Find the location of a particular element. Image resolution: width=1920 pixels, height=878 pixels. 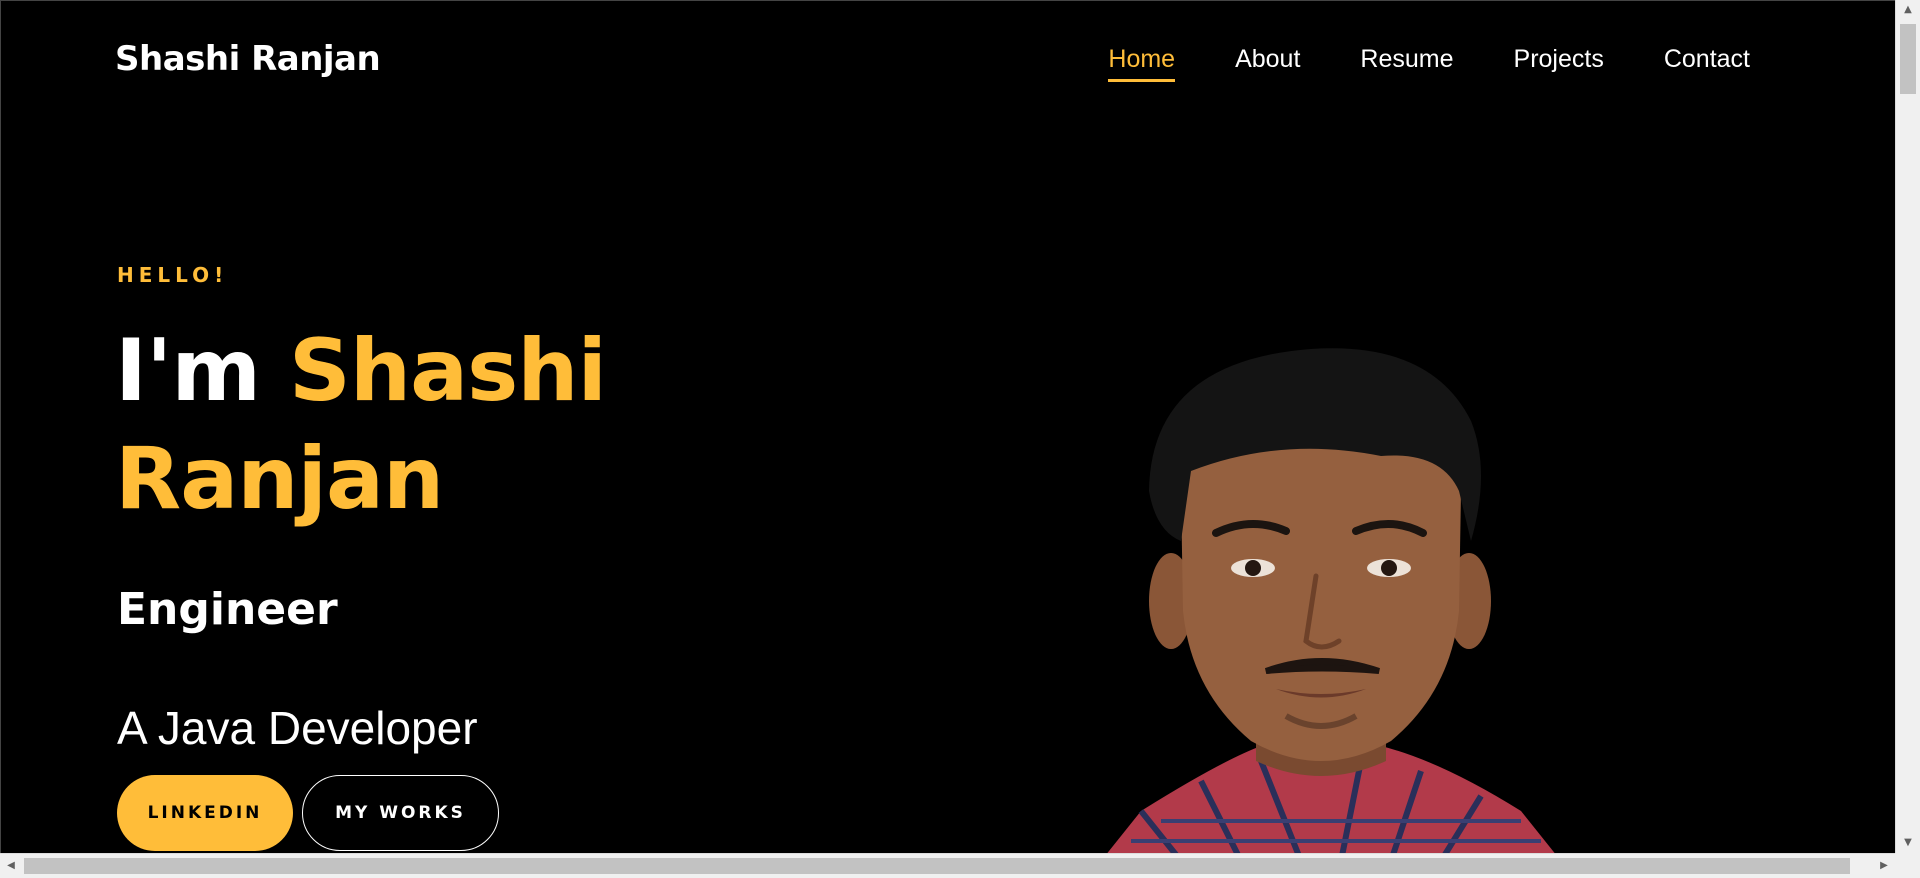

profile-photo is located at coordinates (1331, 600).